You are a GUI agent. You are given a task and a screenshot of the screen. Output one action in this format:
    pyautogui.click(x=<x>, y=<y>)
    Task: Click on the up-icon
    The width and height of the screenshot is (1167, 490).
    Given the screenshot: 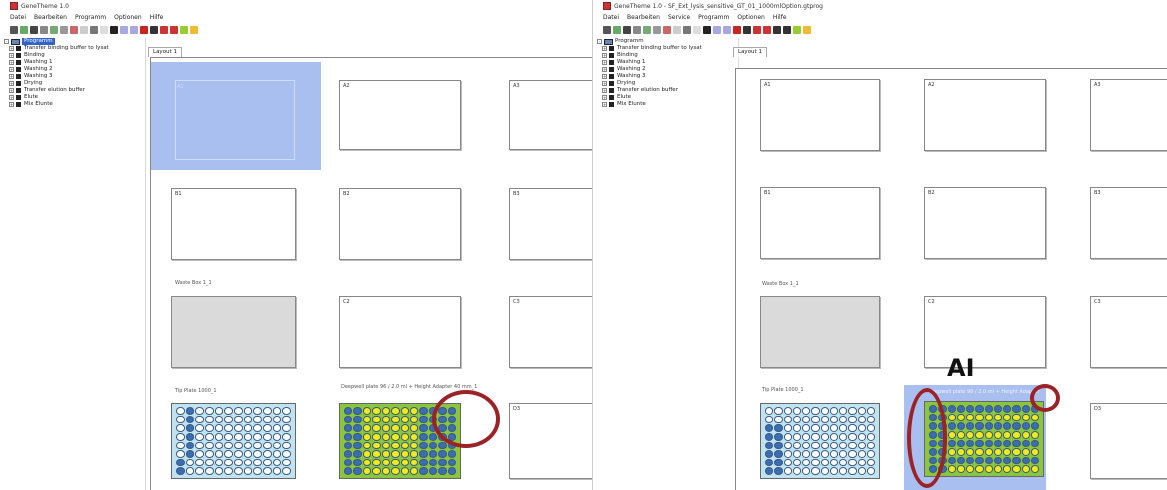 What is the action you would take?
    pyautogui.click(x=777, y=29)
    